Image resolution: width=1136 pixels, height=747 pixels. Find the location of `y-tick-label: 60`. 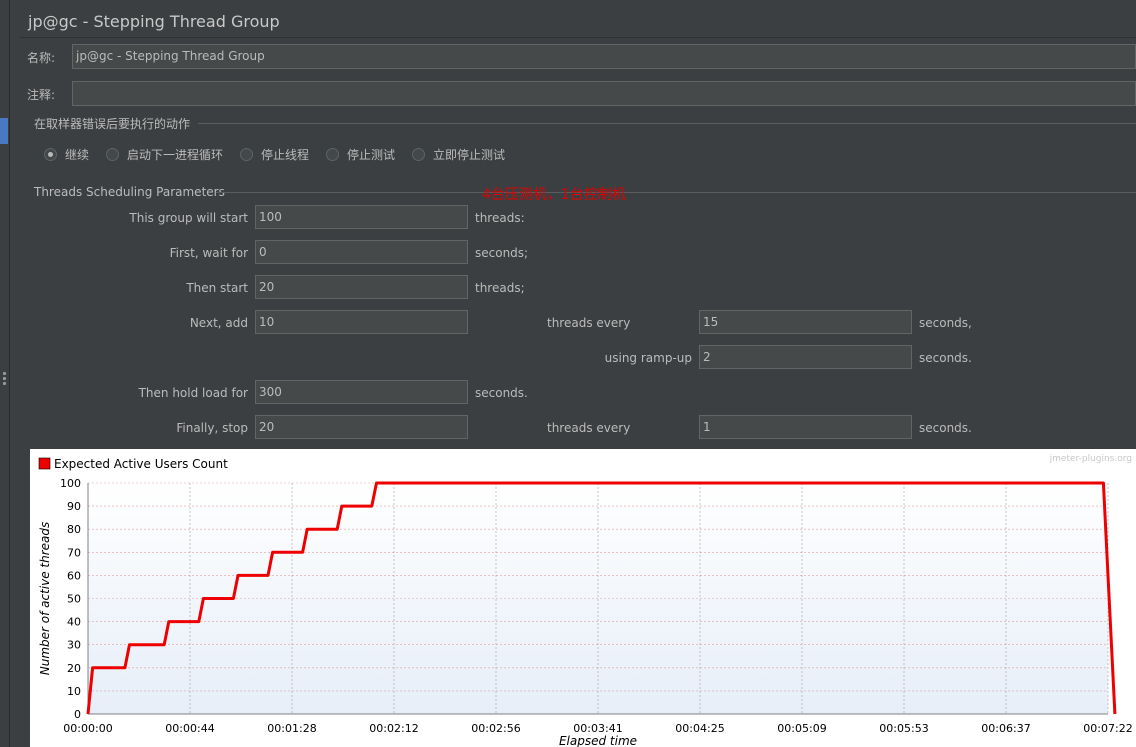

y-tick-label: 60 is located at coordinates (74, 575).